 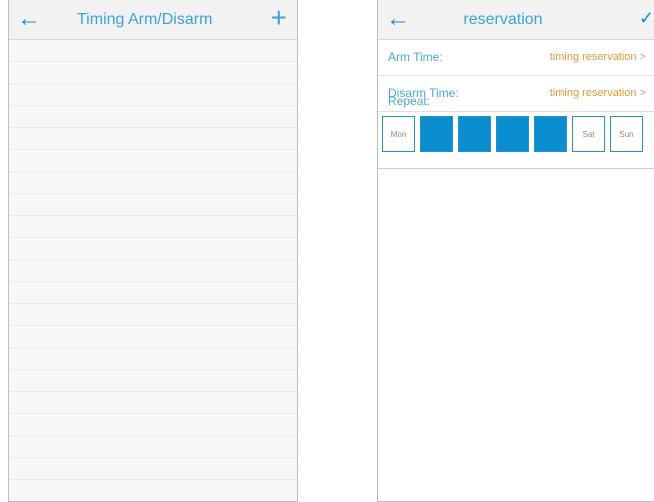 What do you see at coordinates (279, 18) in the screenshot?
I see `add-icon: +` at bounding box center [279, 18].